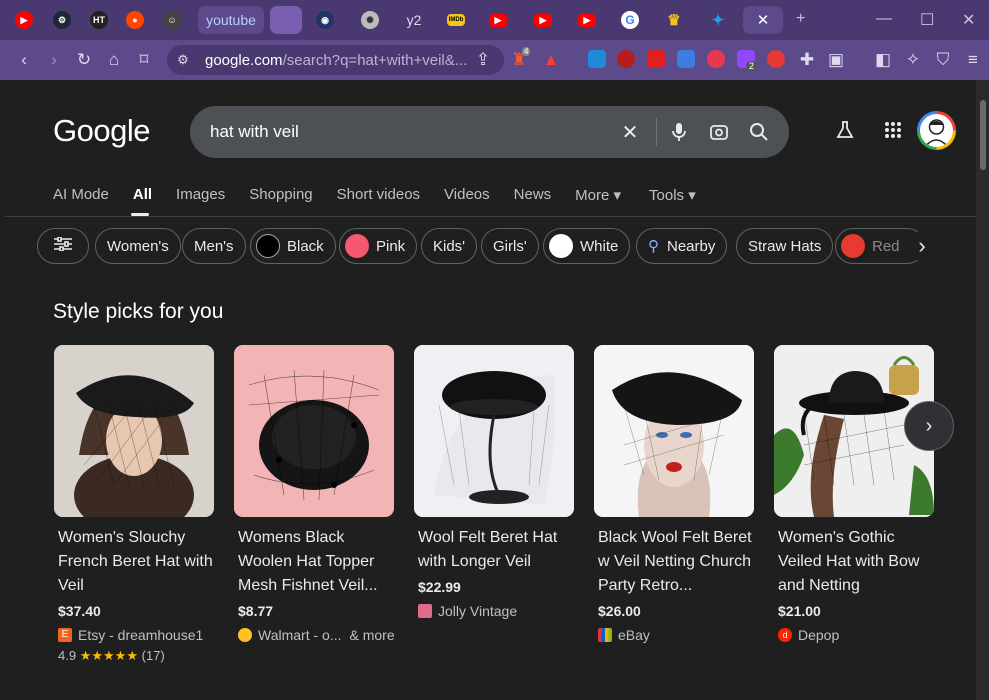 The height and width of the screenshot is (700, 989). I want to click on tab-videos: Videos, so click(467, 201).